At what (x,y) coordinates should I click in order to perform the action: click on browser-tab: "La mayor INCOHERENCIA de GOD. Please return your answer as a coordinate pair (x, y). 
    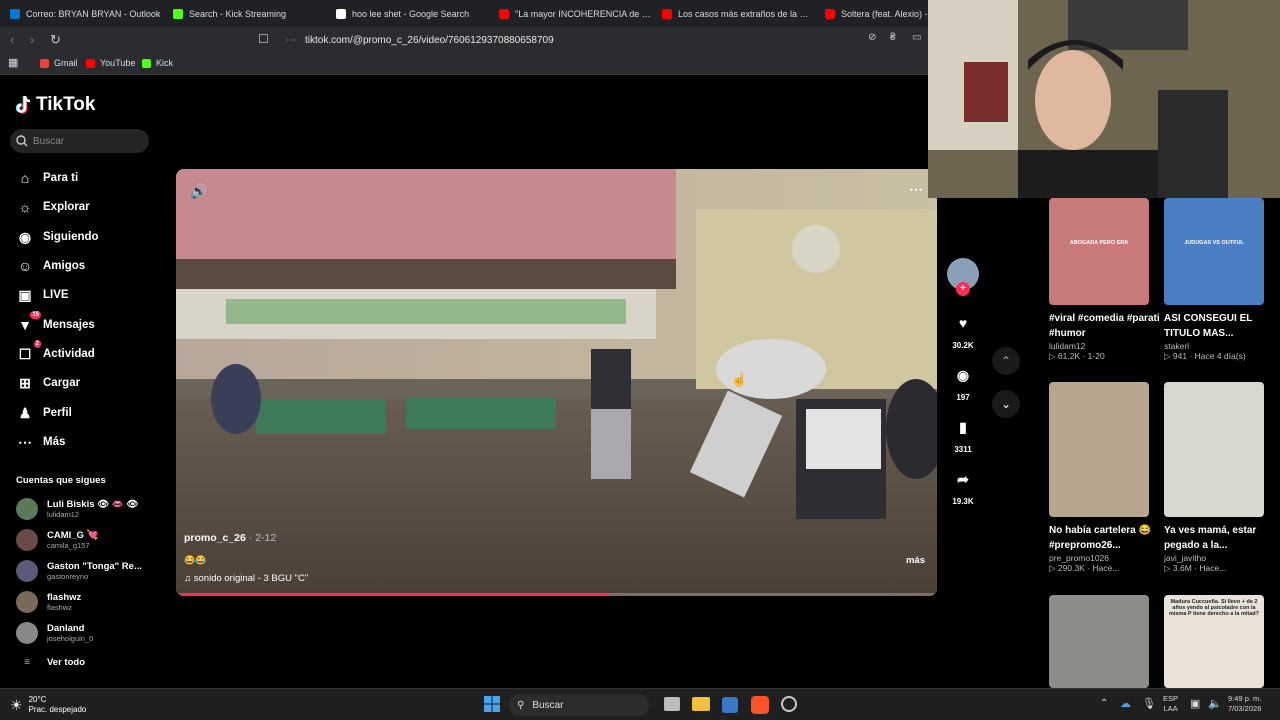
    Looking at the image, I should click on (570, 13).